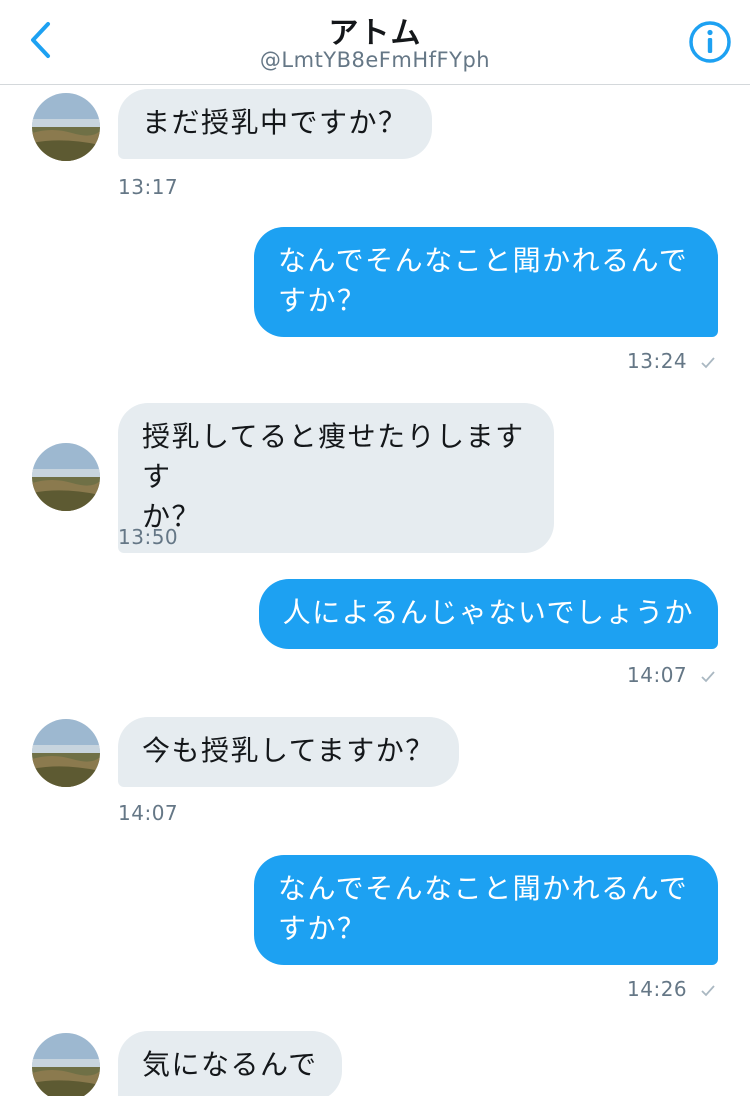 The image size is (750, 1096). Describe the element at coordinates (375, 33) in the screenshot. I see `conversation-title: アトム` at that location.